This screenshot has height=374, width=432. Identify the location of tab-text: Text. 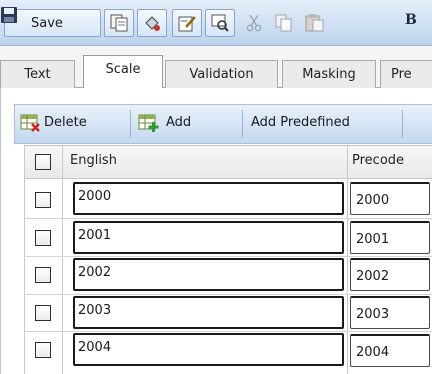
(37, 74).